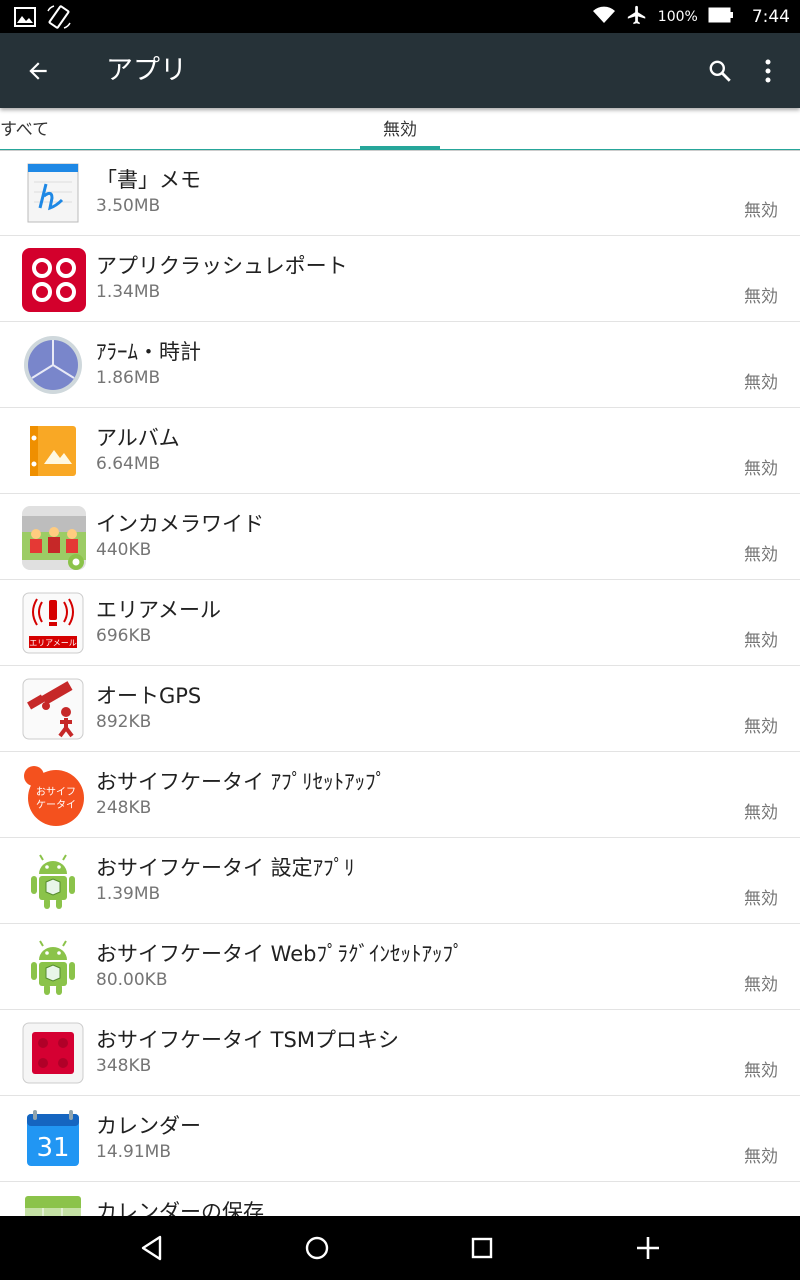  What do you see at coordinates (400, 1139) in the screenshot?
I see `list-item: 31 カレンダー 14.91MB 無効` at bounding box center [400, 1139].